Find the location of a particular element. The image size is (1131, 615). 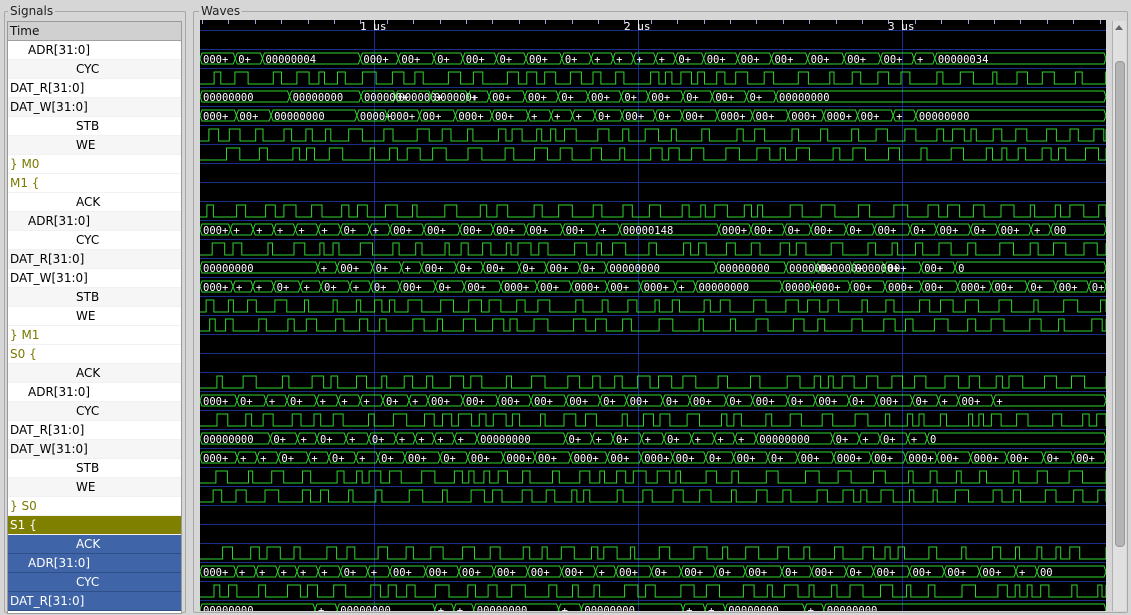

signal-label: DAT_R[31:0] is located at coordinates (47, 88).